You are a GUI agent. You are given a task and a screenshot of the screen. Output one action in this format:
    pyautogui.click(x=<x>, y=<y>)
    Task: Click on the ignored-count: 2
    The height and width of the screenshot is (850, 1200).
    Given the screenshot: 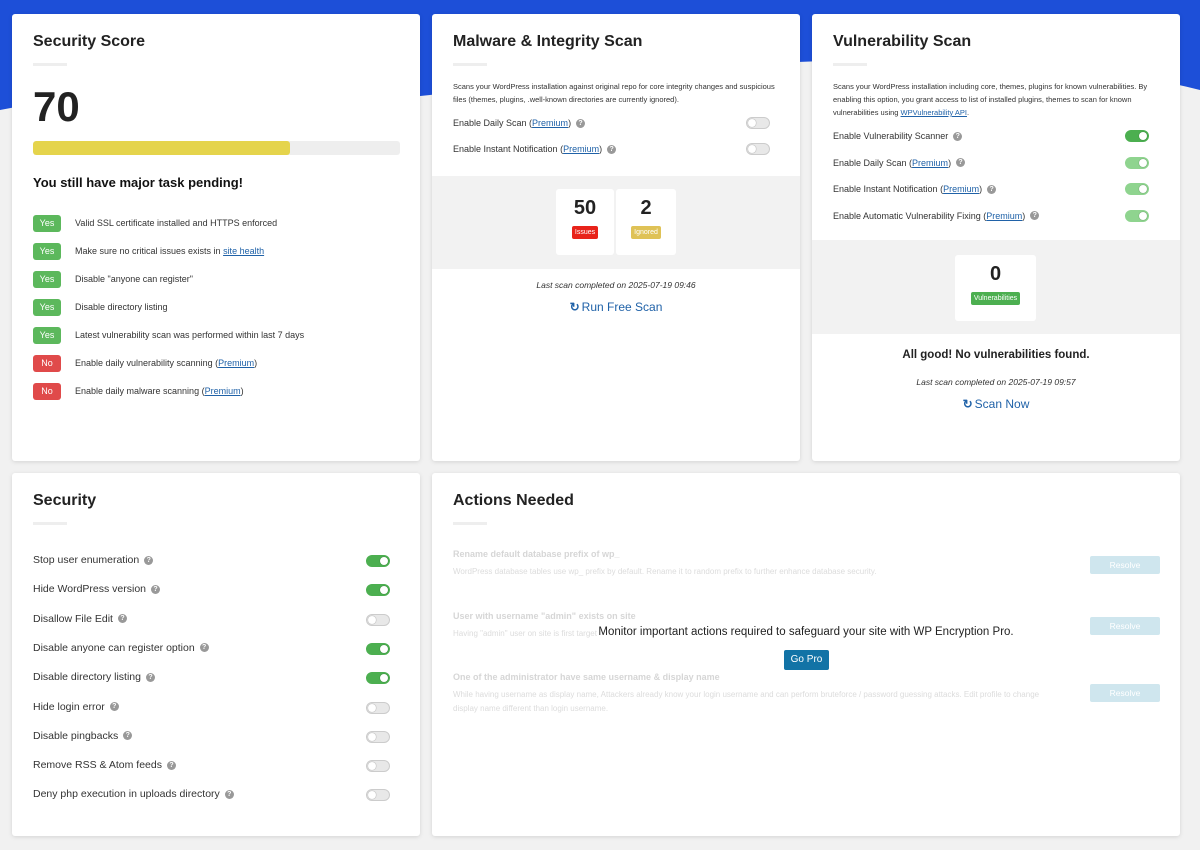 What is the action you would take?
    pyautogui.click(x=646, y=208)
    